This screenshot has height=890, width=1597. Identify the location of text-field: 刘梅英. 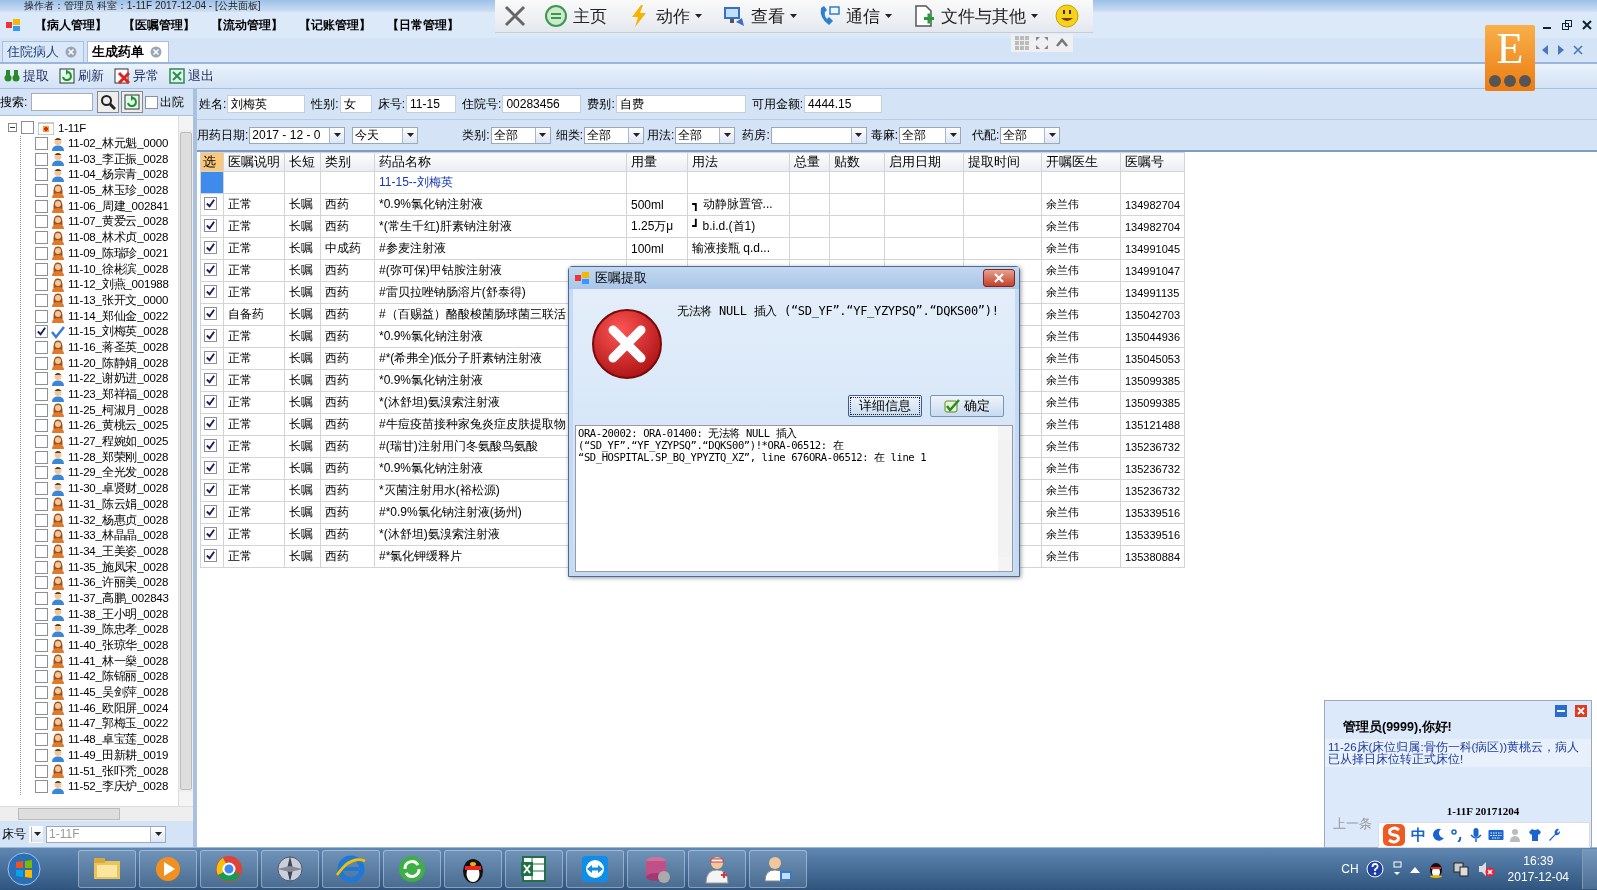
(266, 104).